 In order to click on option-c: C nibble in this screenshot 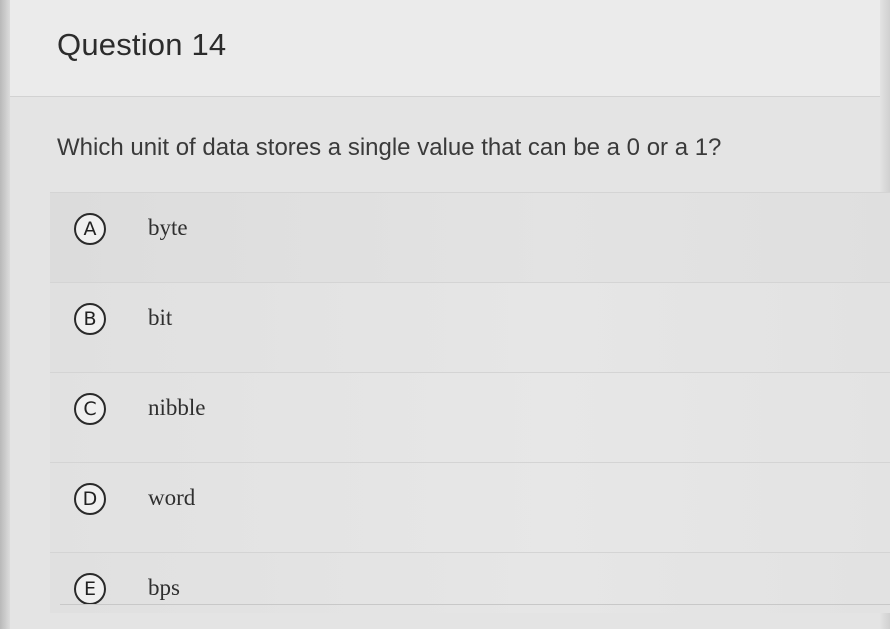, I will do `click(470, 417)`.